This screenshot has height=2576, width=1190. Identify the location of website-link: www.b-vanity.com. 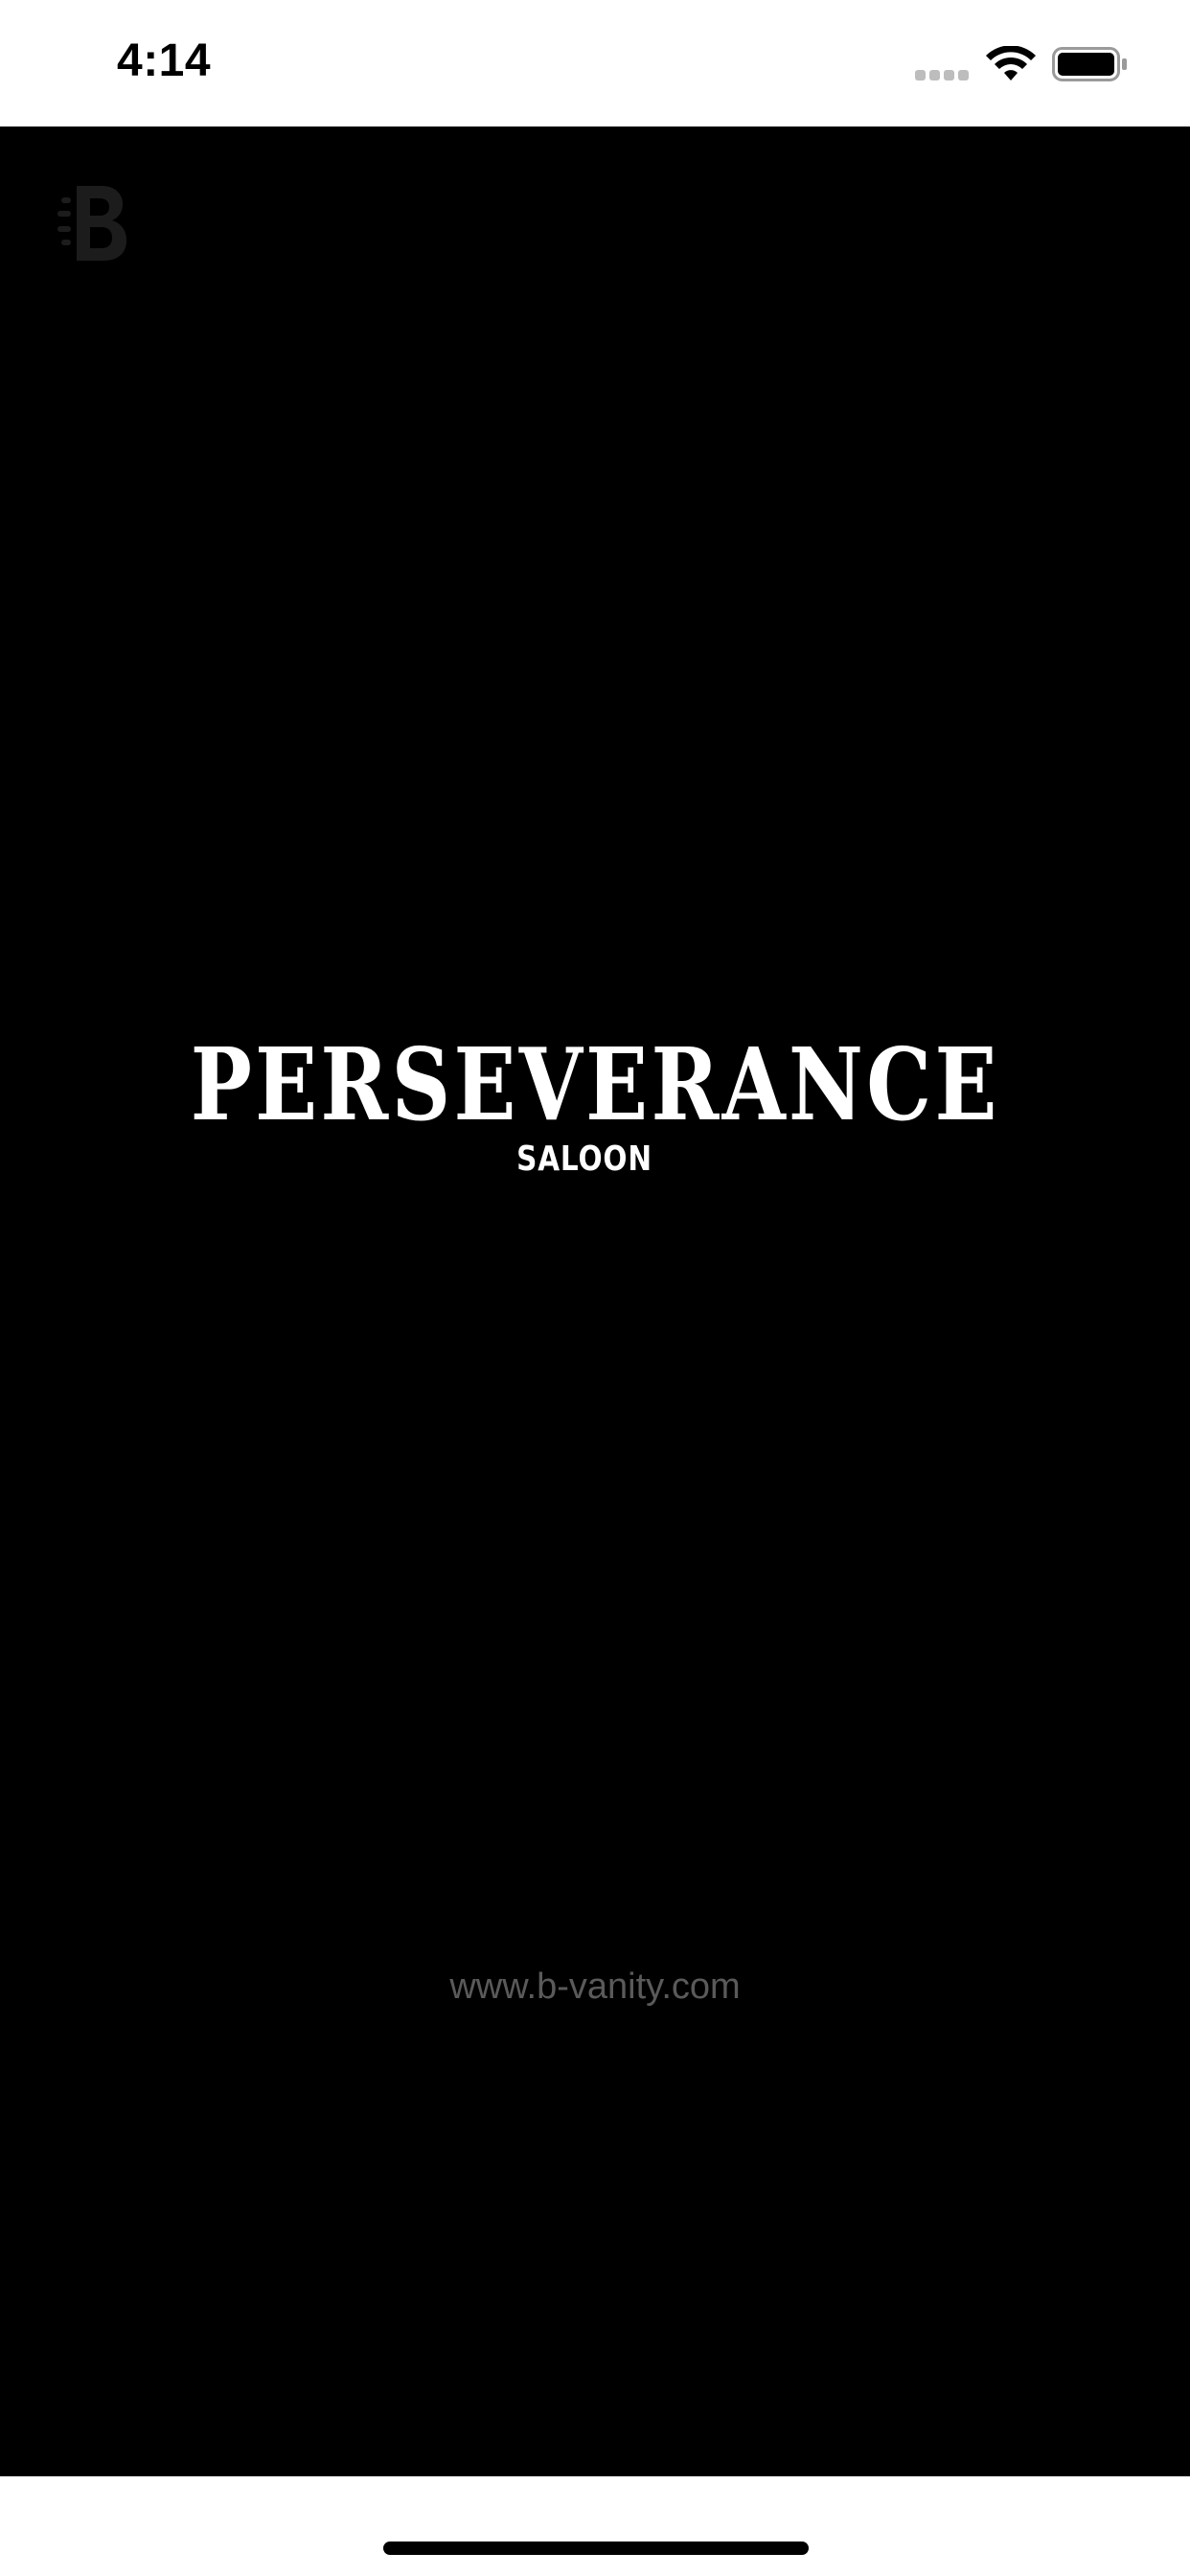
(595, 1987).